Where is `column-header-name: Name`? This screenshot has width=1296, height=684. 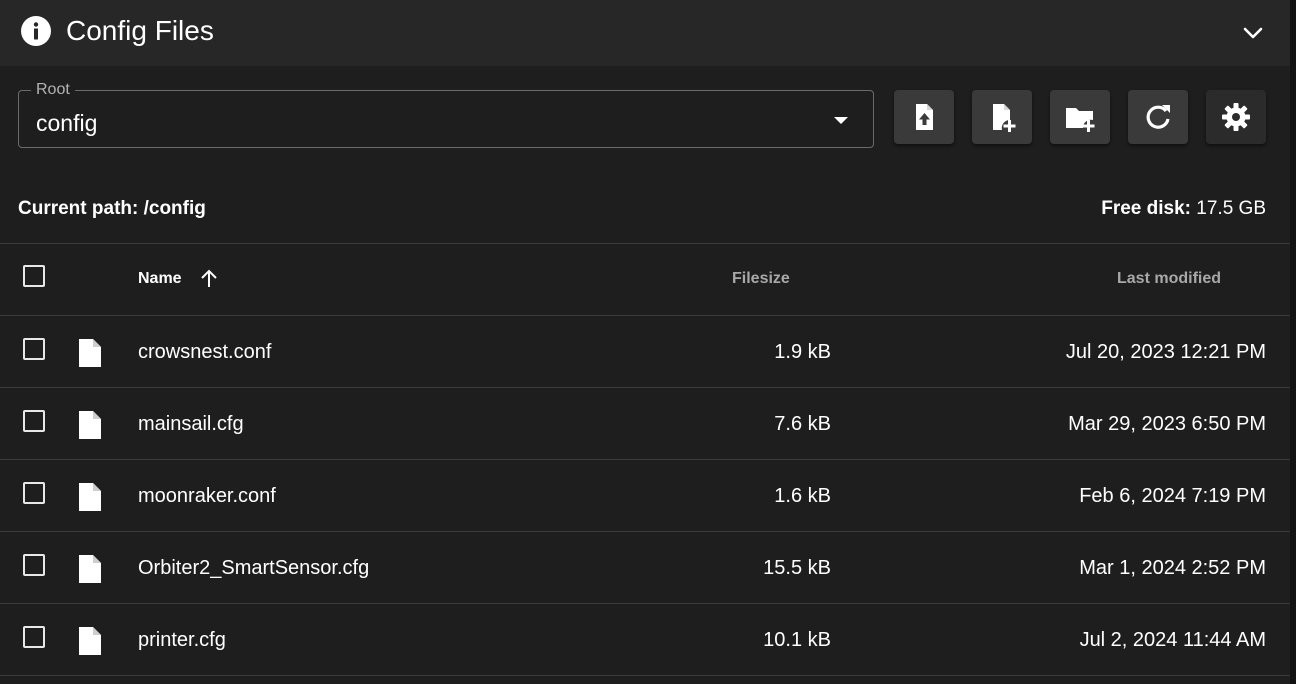
column-header-name: Name is located at coordinates (160, 279).